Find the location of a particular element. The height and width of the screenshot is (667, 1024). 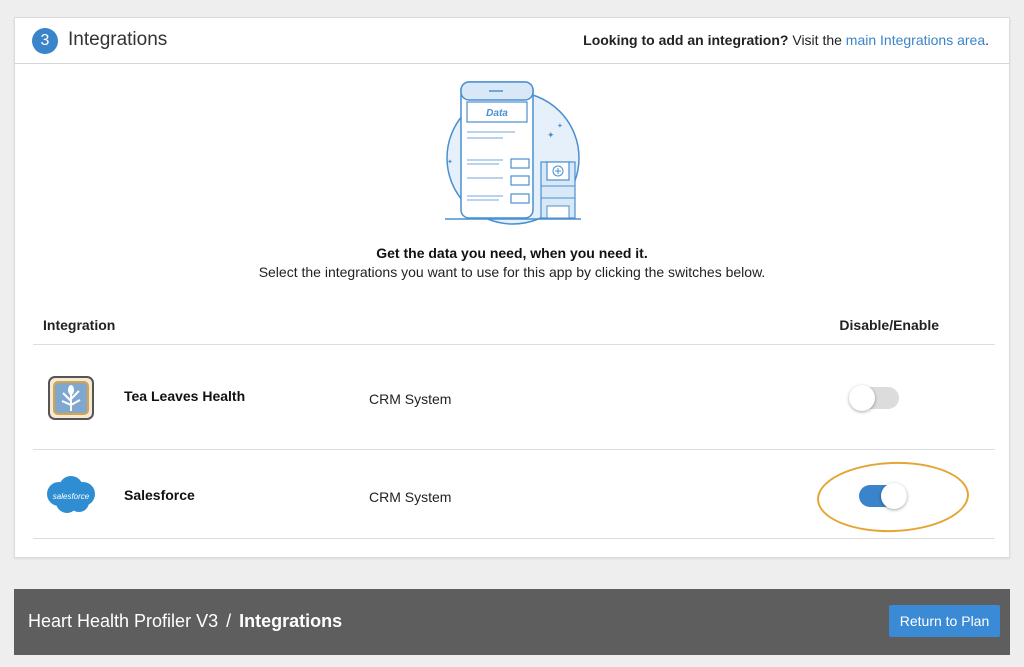

note-text: Visit the is located at coordinates (817, 40).